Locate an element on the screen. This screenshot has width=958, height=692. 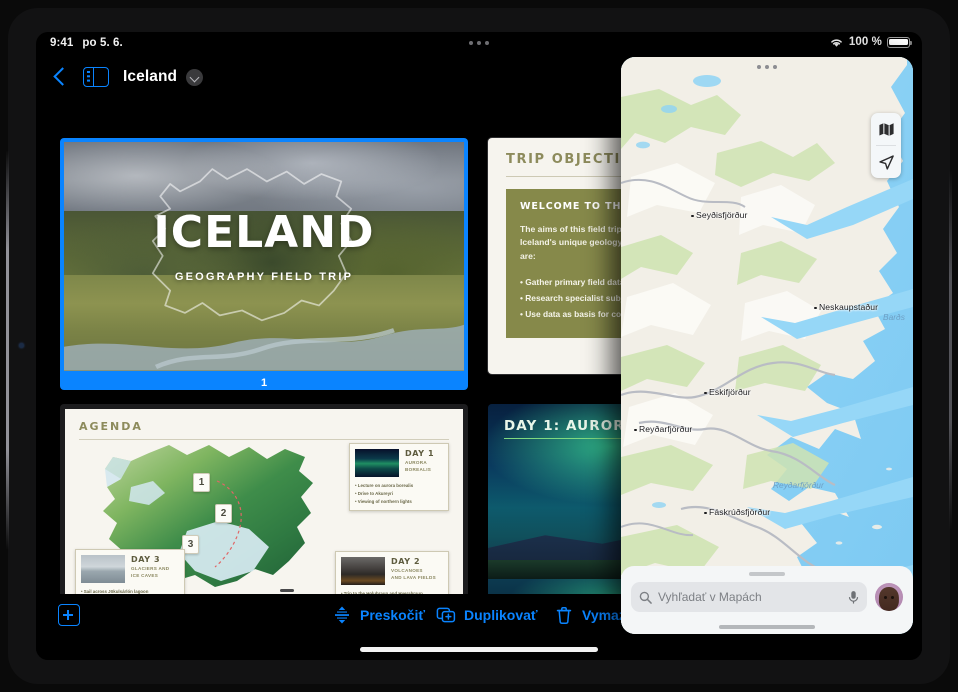
location-arrow-icon is located at coordinates (886, 162).